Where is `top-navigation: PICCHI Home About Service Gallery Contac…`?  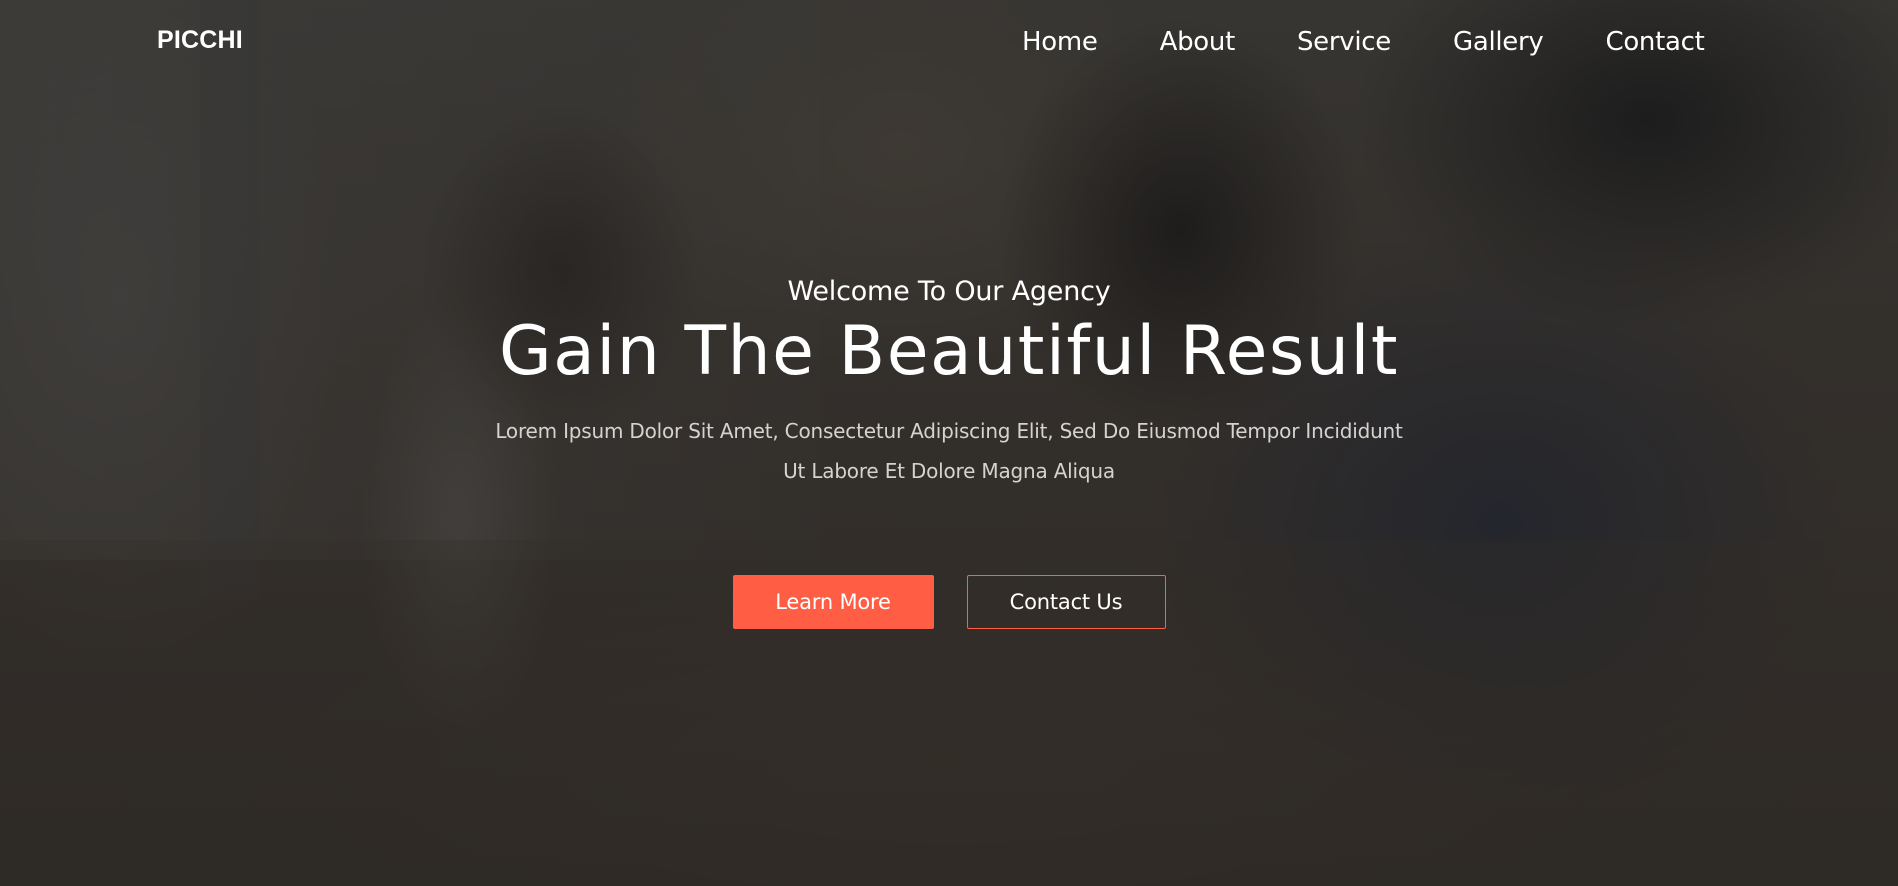
top-navigation: PICCHI Home About Service Gallery Contac… is located at coordinates (949, 45).